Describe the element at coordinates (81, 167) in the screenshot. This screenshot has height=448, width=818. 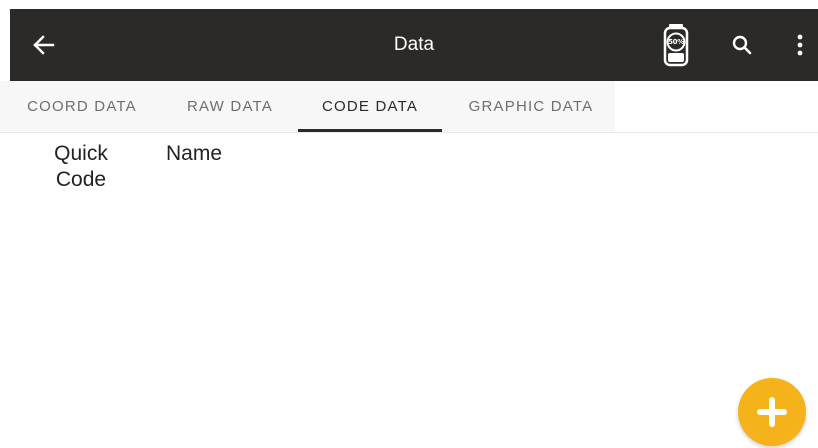
I see `column-header-quick-code: Quick Code` at that location.